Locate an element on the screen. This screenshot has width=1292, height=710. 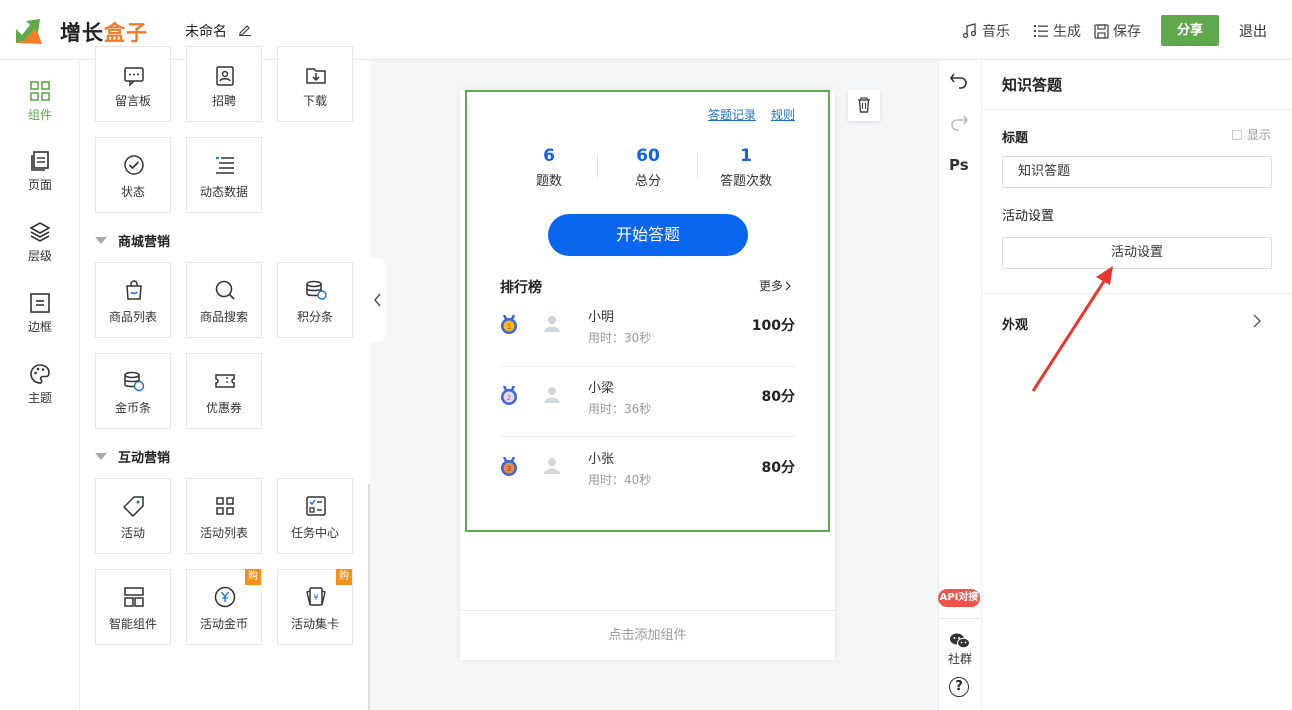
chevron-left-icon is located at coordinates (377, 300).